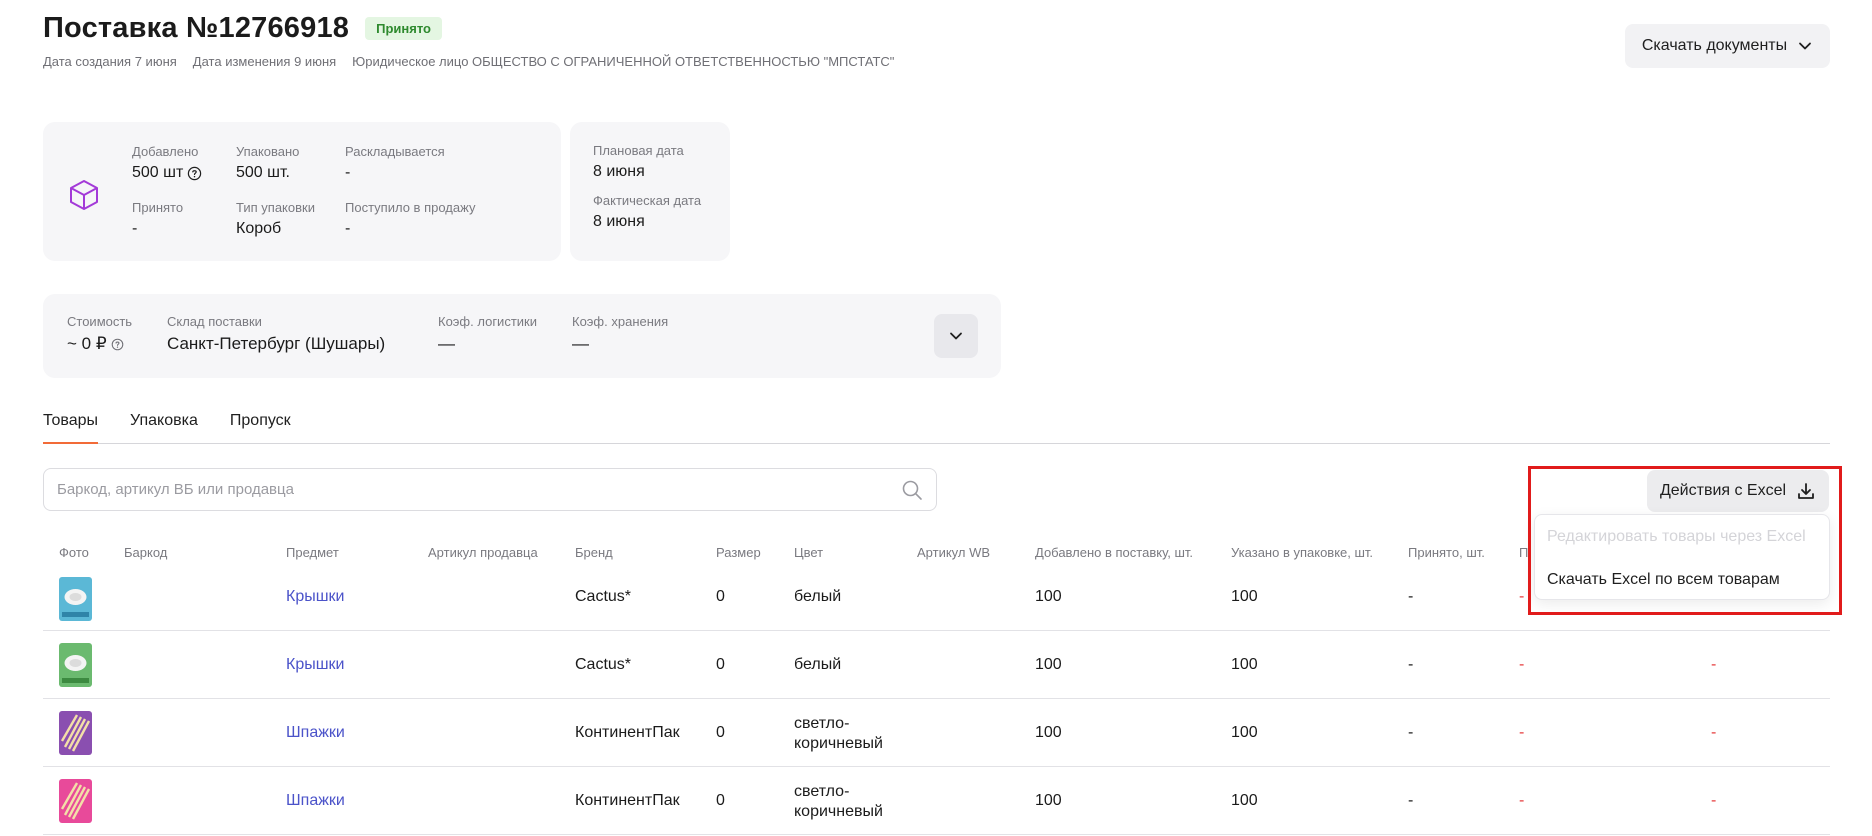 Image resolution: width=1872 pixels, height=836 pixels. Describe the element at coordinates (276, 333) in the screenshot. I see `warehouse-field: Склад поставки Санкт-Петербург (Шушары)` at that location.